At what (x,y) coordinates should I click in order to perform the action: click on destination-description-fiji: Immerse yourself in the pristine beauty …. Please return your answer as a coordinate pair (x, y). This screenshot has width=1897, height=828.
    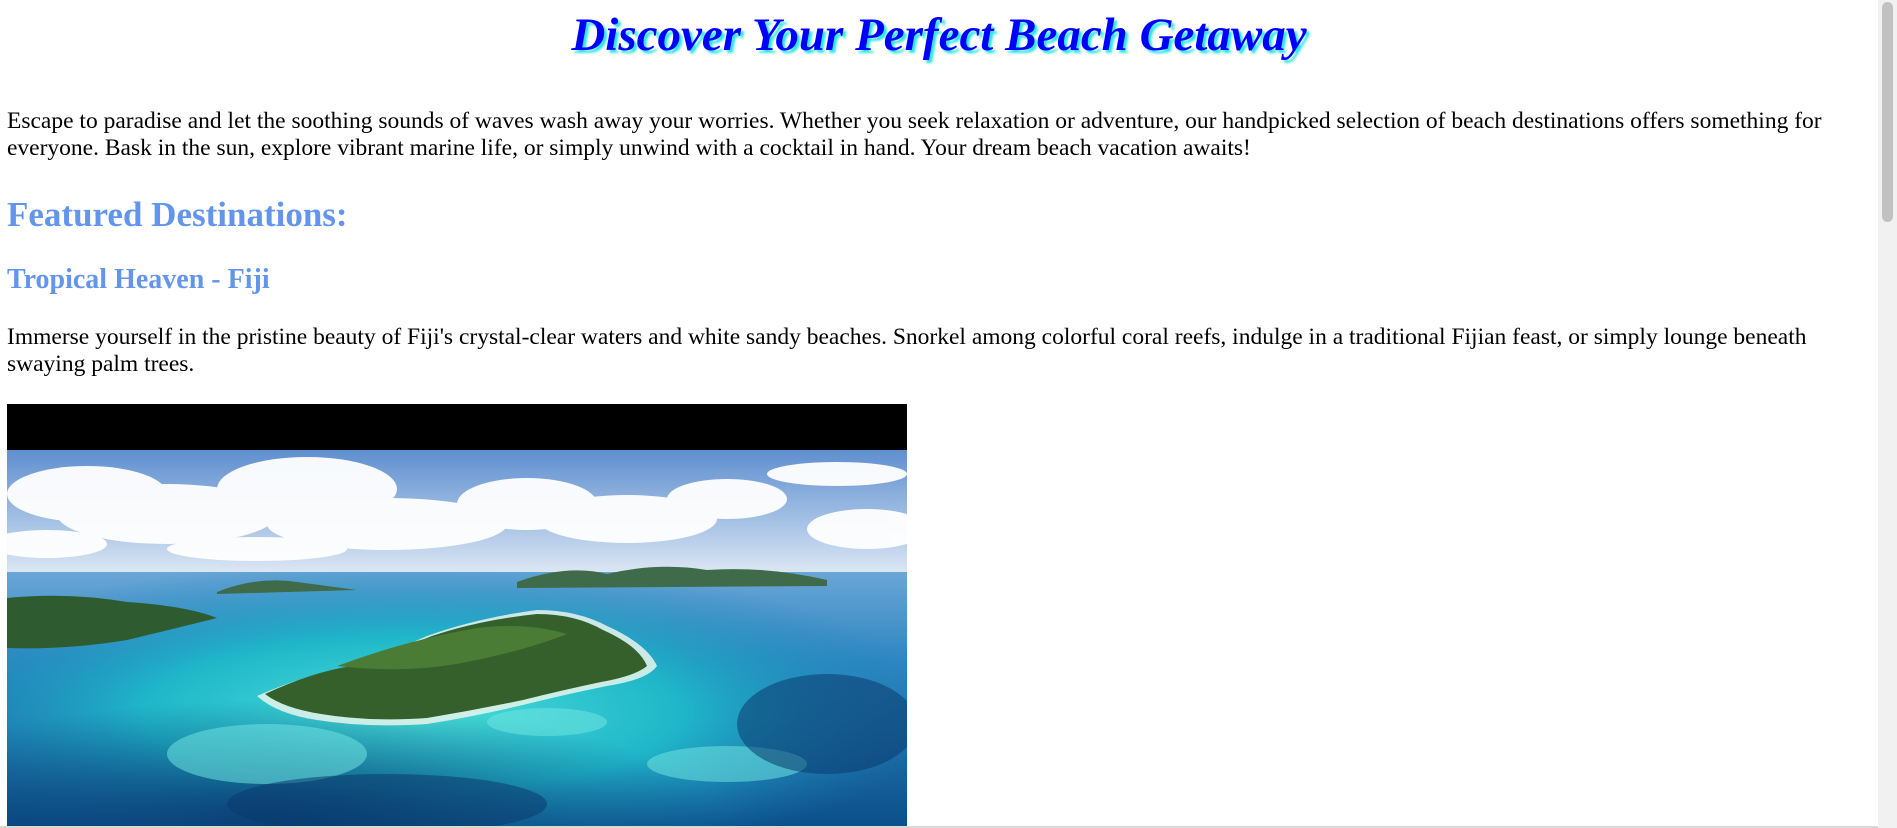
    Looking at the image, I should click on (907, 350).